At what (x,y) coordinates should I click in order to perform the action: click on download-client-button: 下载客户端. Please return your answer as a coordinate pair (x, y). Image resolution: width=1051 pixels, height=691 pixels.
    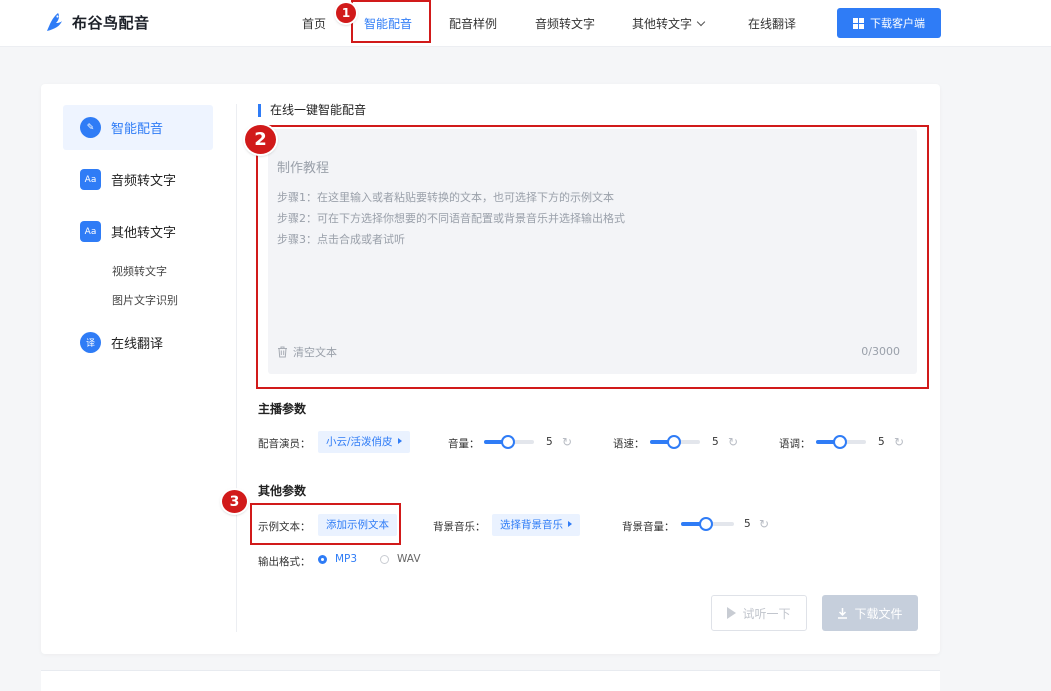
    Looking at the image, I should click on (889, 23).